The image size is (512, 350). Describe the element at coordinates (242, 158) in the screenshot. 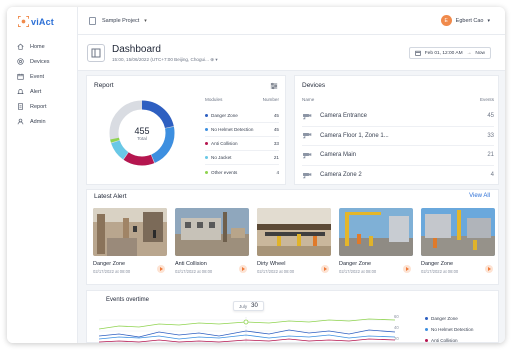

I see `legend-row: No Jacket 21` at that location.